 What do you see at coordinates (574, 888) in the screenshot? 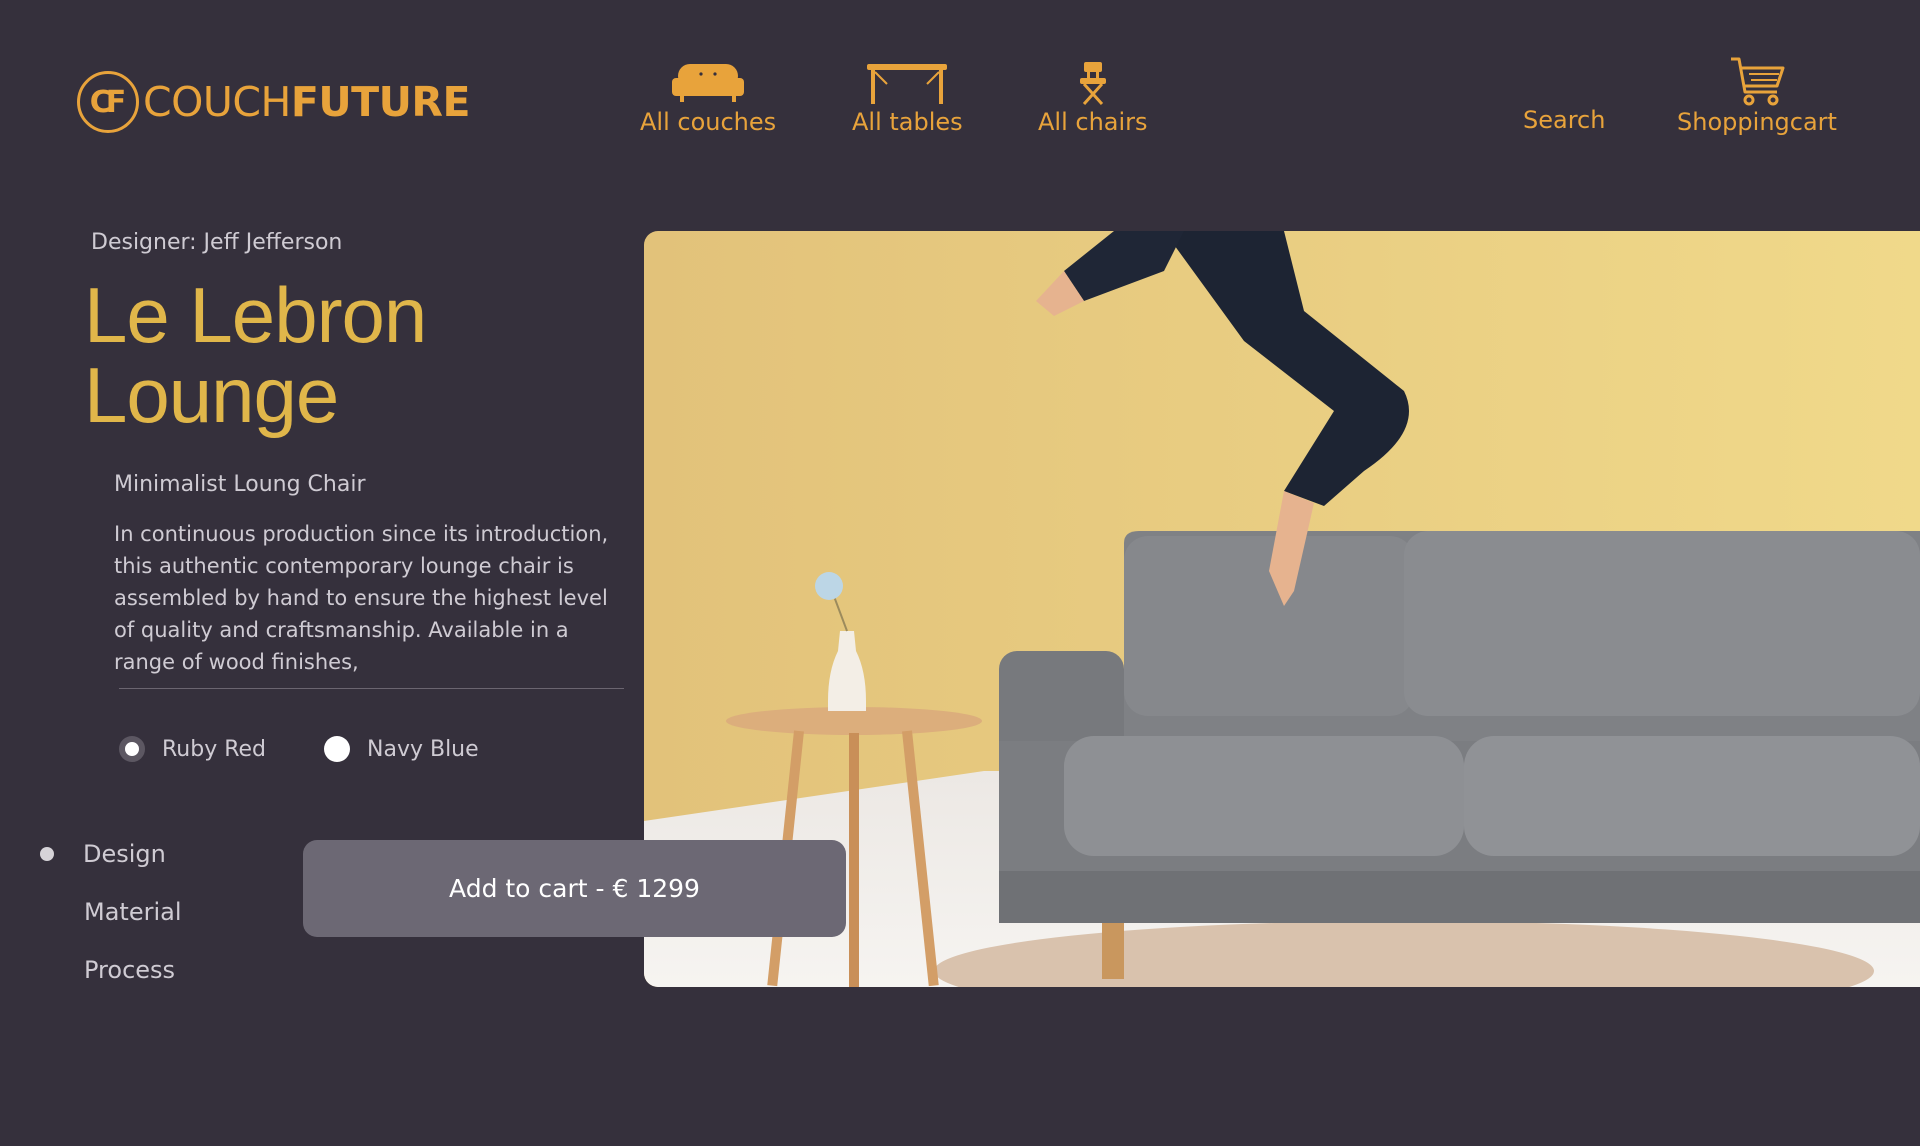
I see `add-to-cart-button: Add to cart - € 1299` at bounding box center [574, 888].